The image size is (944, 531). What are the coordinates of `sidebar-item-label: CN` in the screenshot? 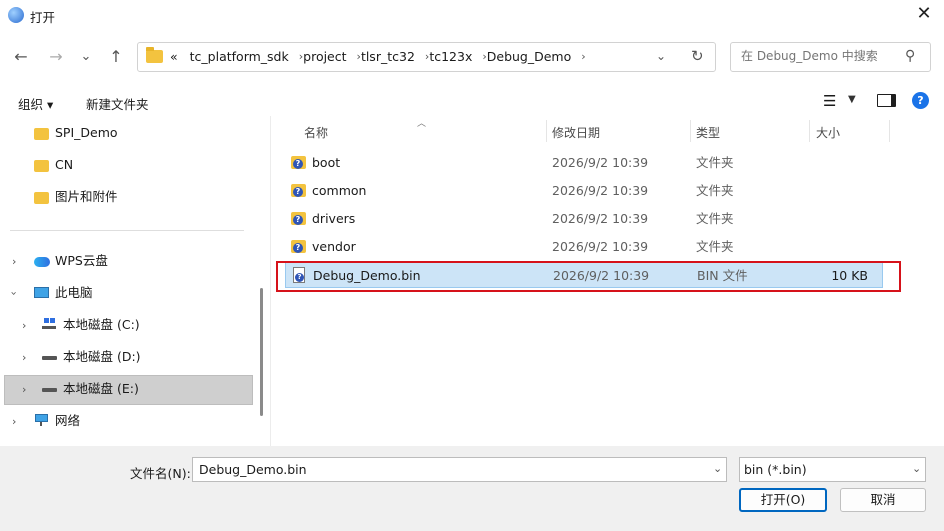 It's located at (64, 164).